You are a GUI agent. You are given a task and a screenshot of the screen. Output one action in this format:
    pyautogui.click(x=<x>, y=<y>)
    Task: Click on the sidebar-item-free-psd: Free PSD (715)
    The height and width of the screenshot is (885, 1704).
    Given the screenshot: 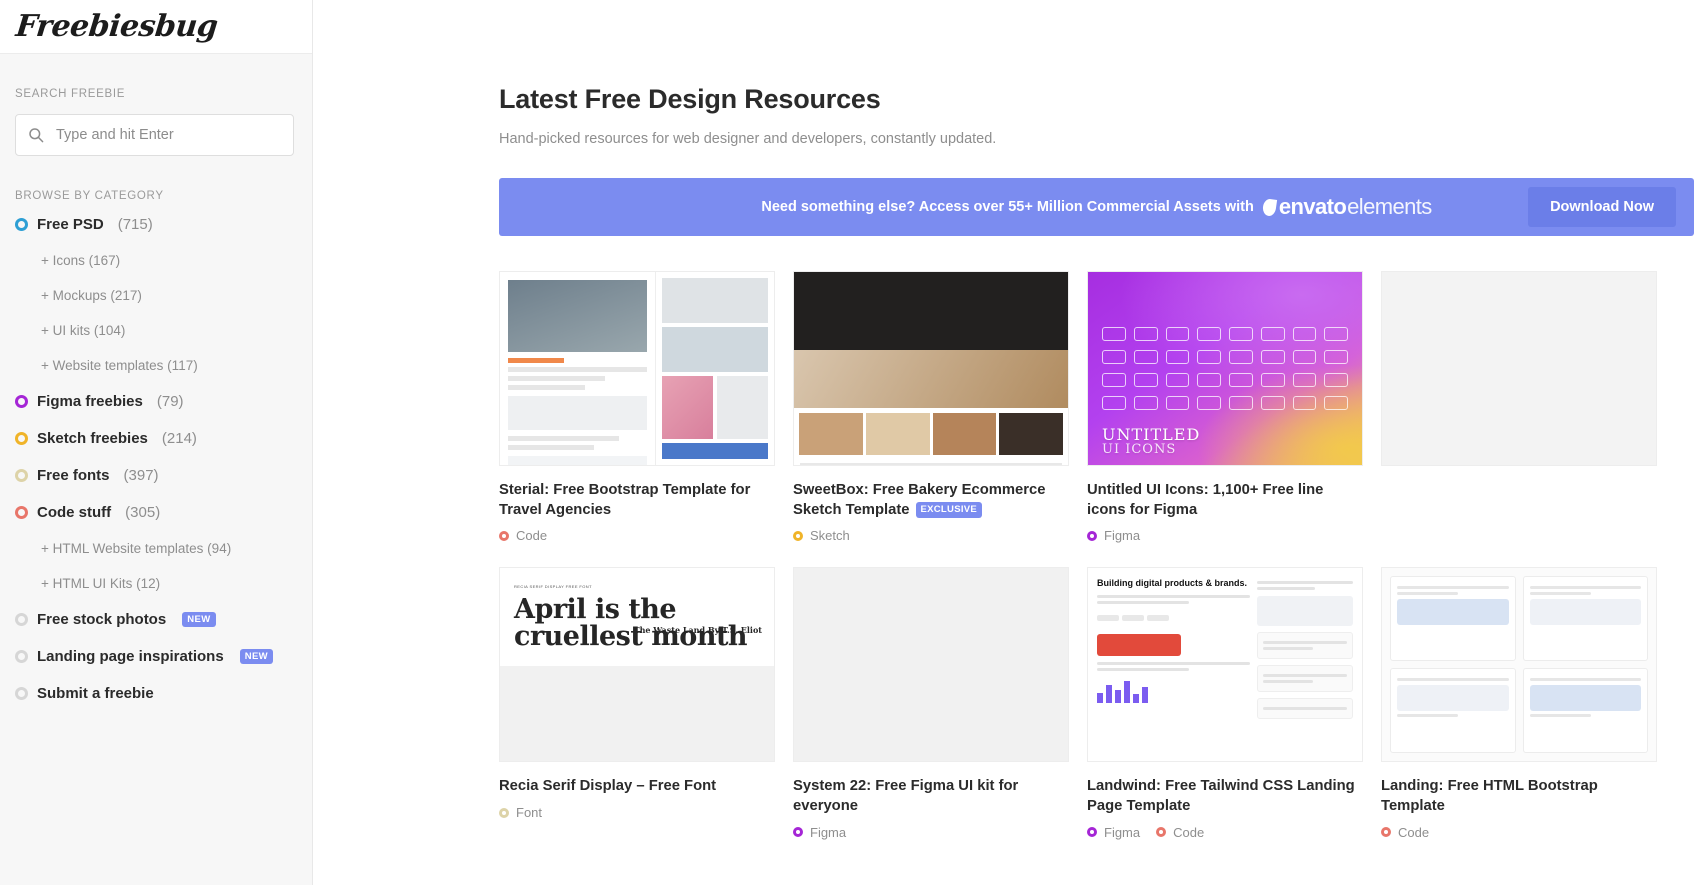 What is the action you would take?
    pyautogui.click(x=156, y=224)
    